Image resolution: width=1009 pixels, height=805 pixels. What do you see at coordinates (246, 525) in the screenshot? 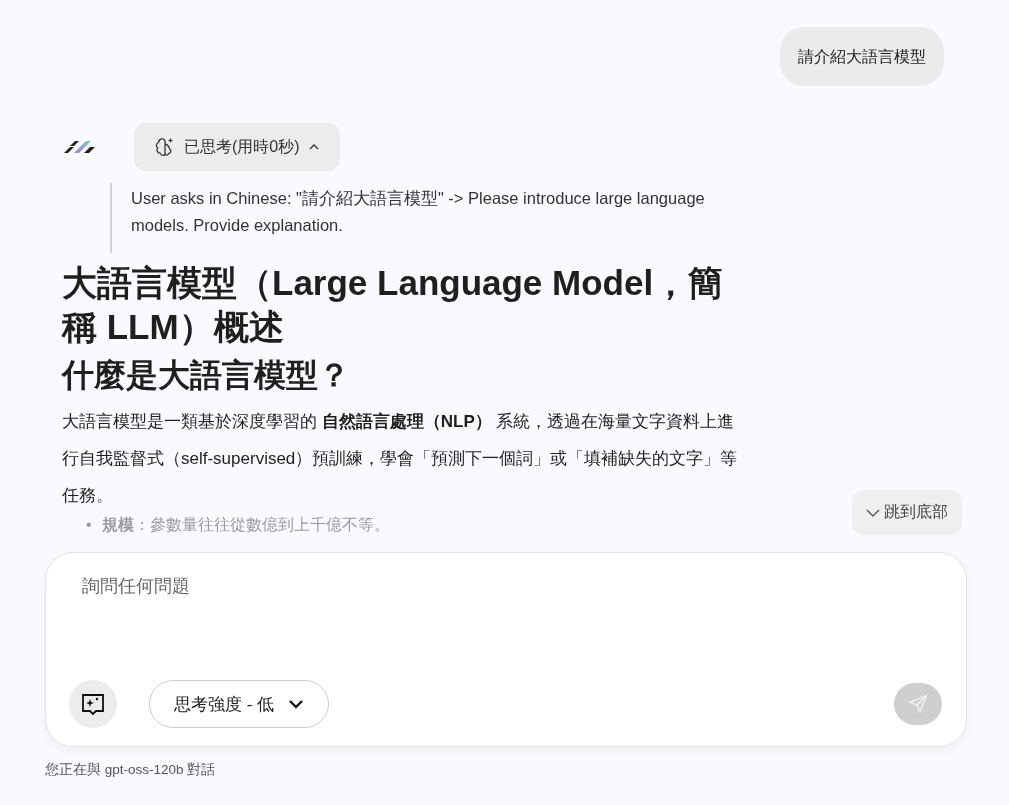
I see `bullet-item: 規模：參數量往往從數億到上千億不等。` at bounding box center [246, 525].